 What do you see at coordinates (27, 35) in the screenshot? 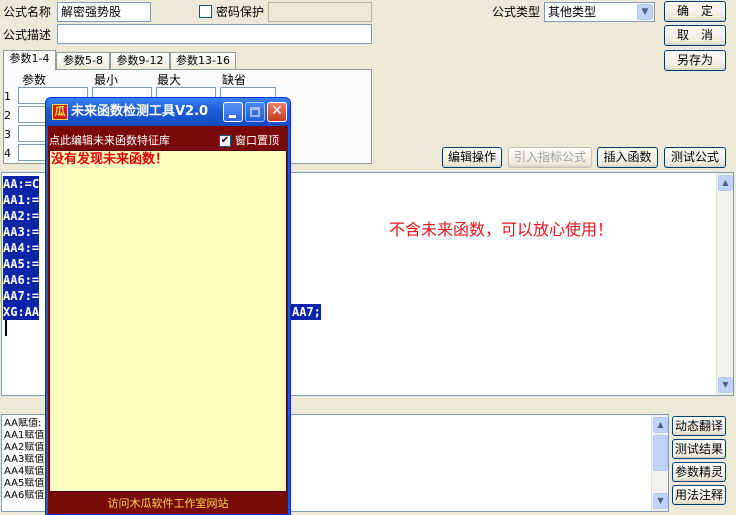
I see `formula-desc-label: 公式描述` at bounding box center [27, 35].